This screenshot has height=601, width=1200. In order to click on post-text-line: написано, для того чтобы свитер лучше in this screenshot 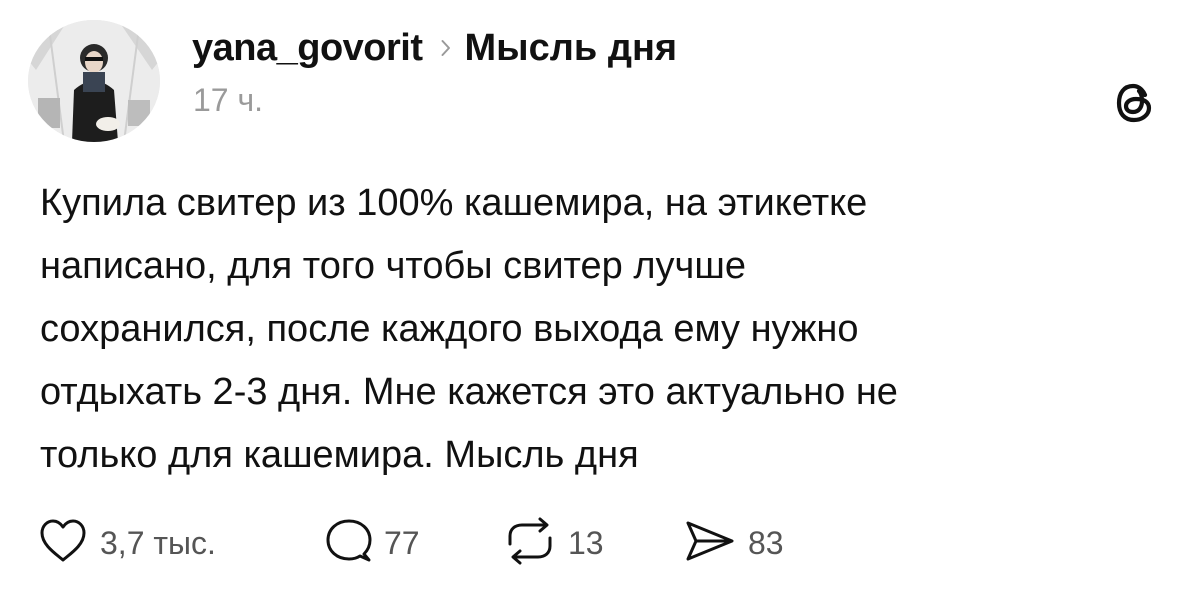, I will do `click(393, 266)`.